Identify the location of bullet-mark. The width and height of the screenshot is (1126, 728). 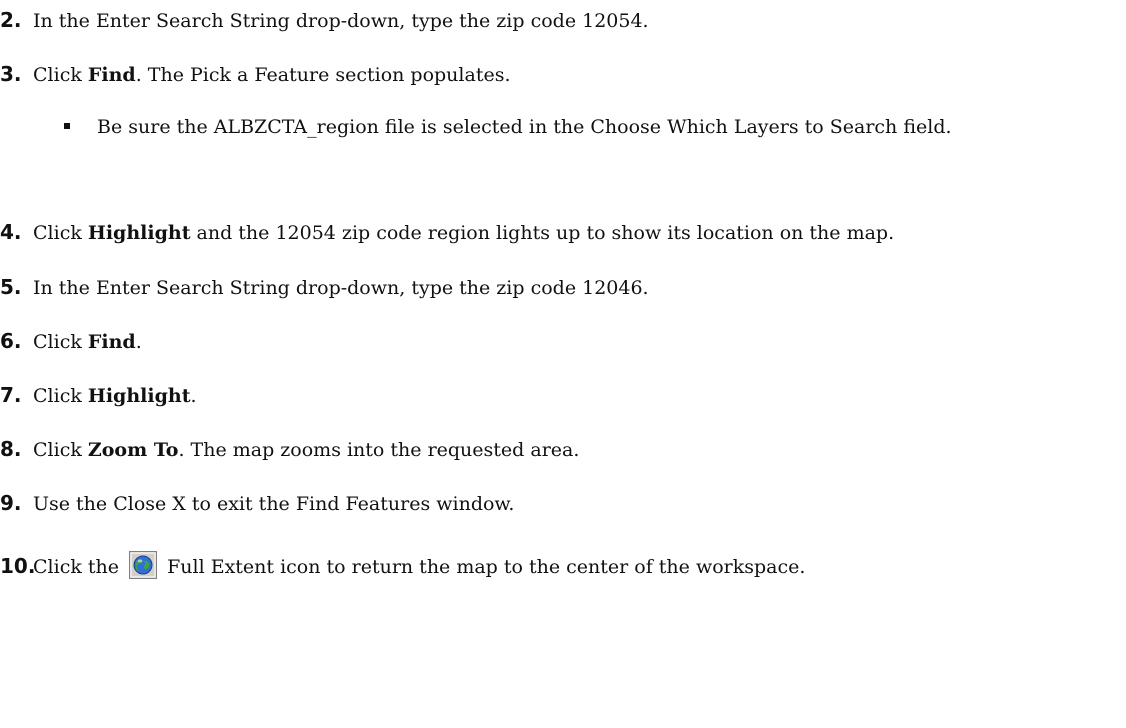
(67, 126).